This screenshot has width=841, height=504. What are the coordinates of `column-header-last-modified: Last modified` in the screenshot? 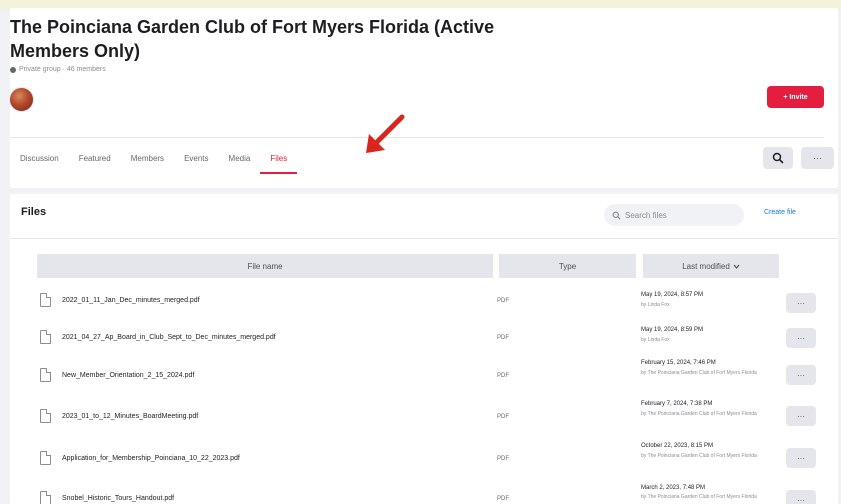 It's located at (711, 266).